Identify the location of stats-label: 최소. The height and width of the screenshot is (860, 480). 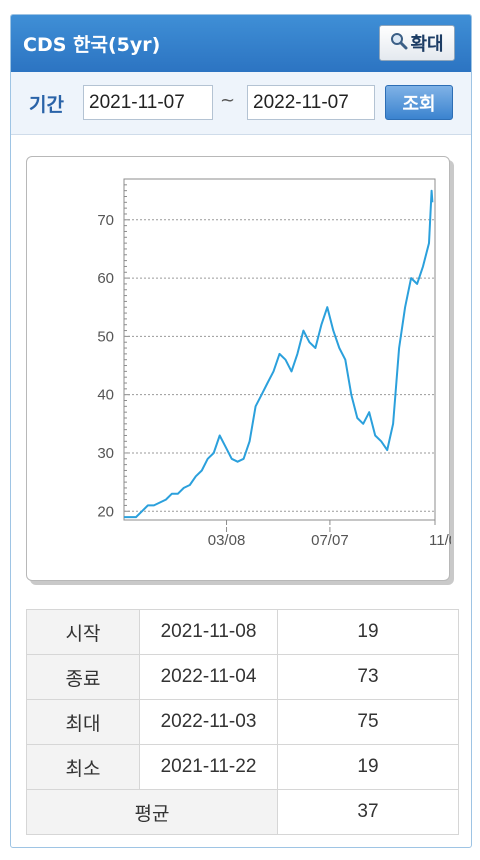
(83, 767).